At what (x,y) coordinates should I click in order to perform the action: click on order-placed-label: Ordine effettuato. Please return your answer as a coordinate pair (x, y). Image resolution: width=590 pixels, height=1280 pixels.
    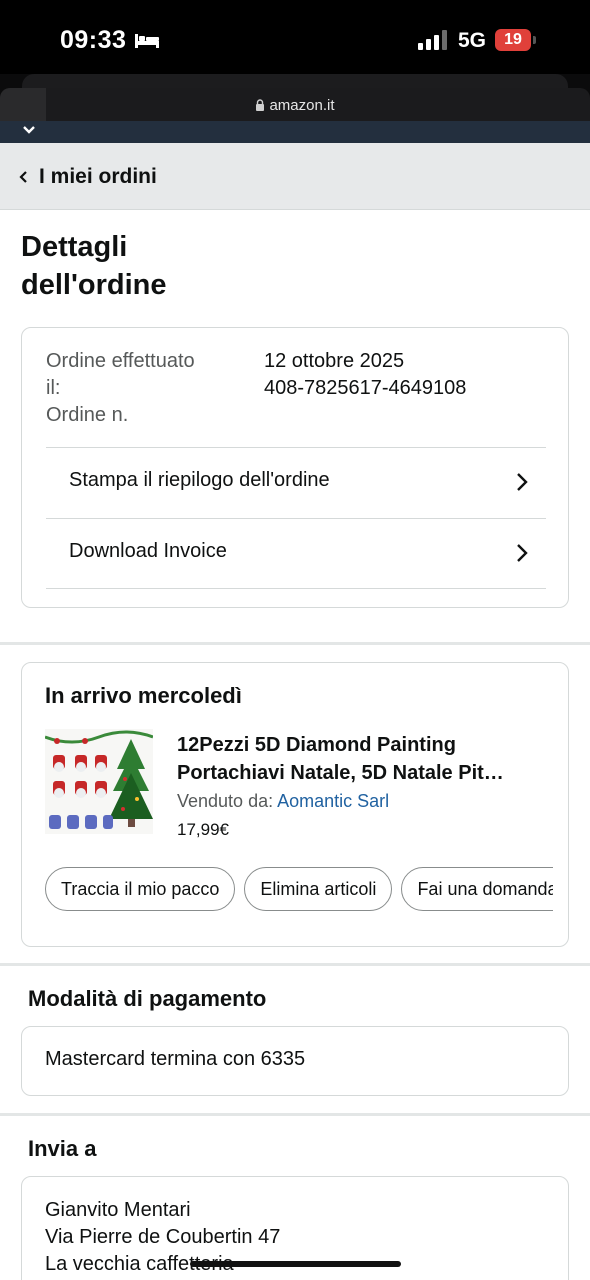
    Looking at the image, I should click on (120, 361).